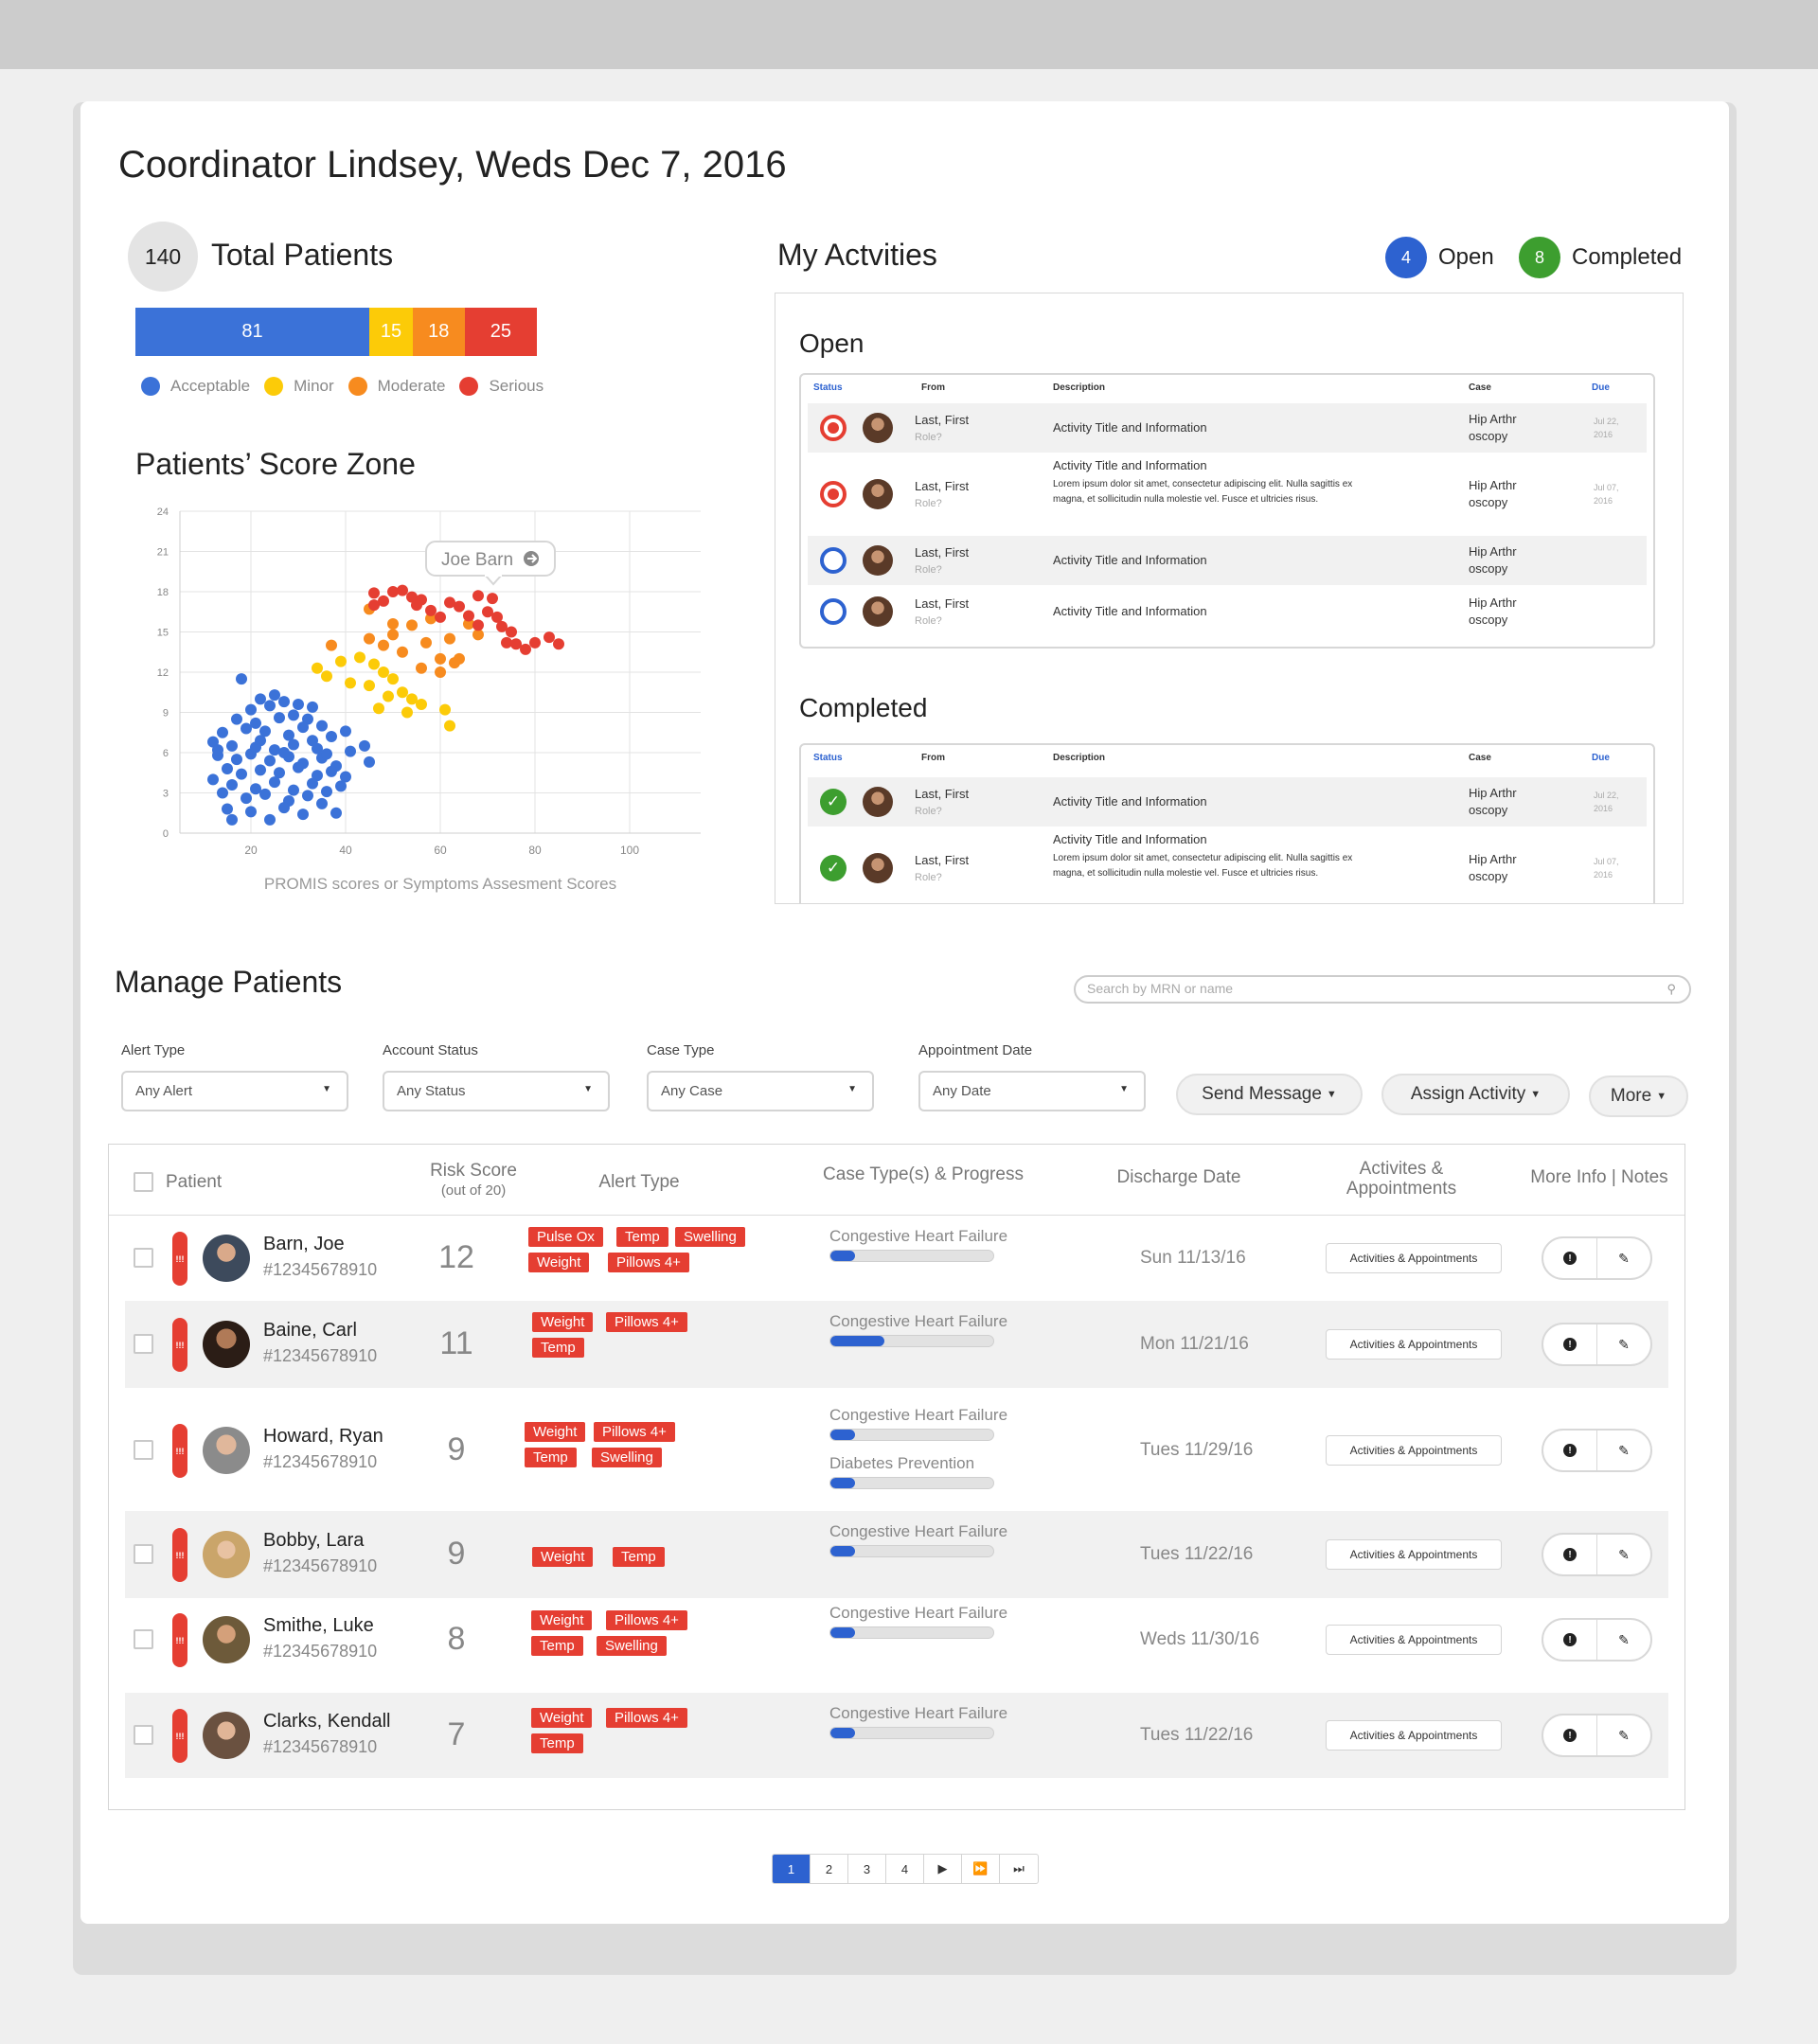 This screenshot has width=1818, height=2044. What do you see at coordinates (639, 1182) in the screenshot?
I see `column-alert-type: Alert Type` at bounding box center [639, 1182].